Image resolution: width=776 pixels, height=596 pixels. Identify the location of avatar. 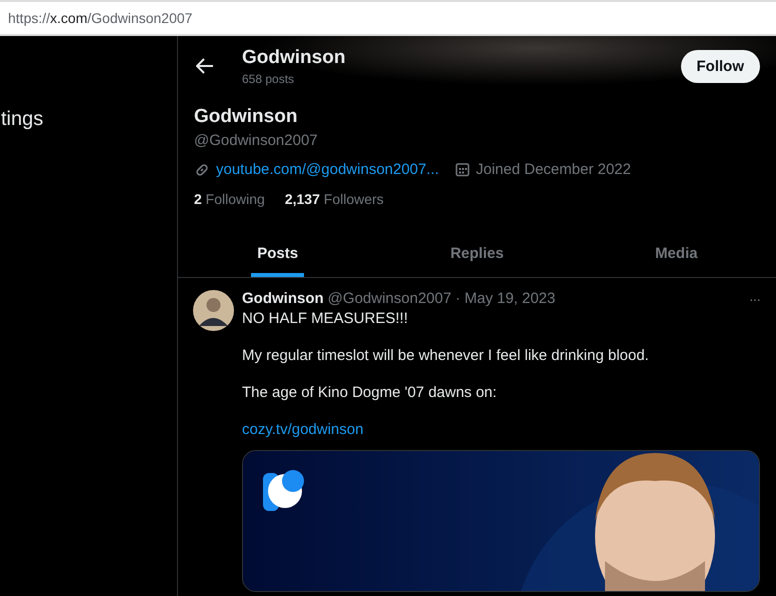
(213, 310).